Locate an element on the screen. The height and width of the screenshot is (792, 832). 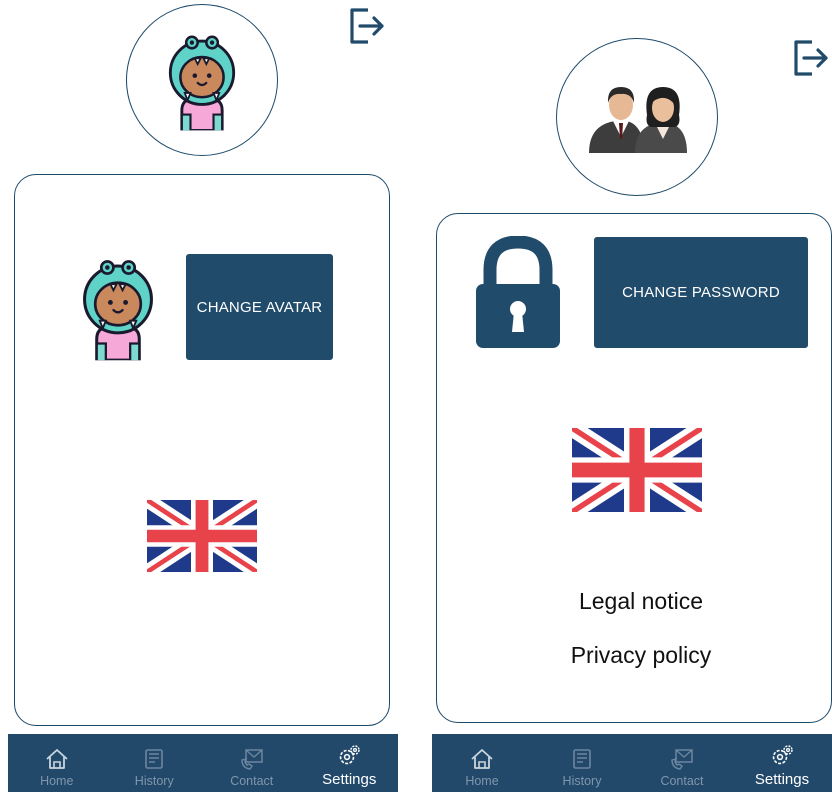
couple-avatar-icon is located at coordinates (638, 120).